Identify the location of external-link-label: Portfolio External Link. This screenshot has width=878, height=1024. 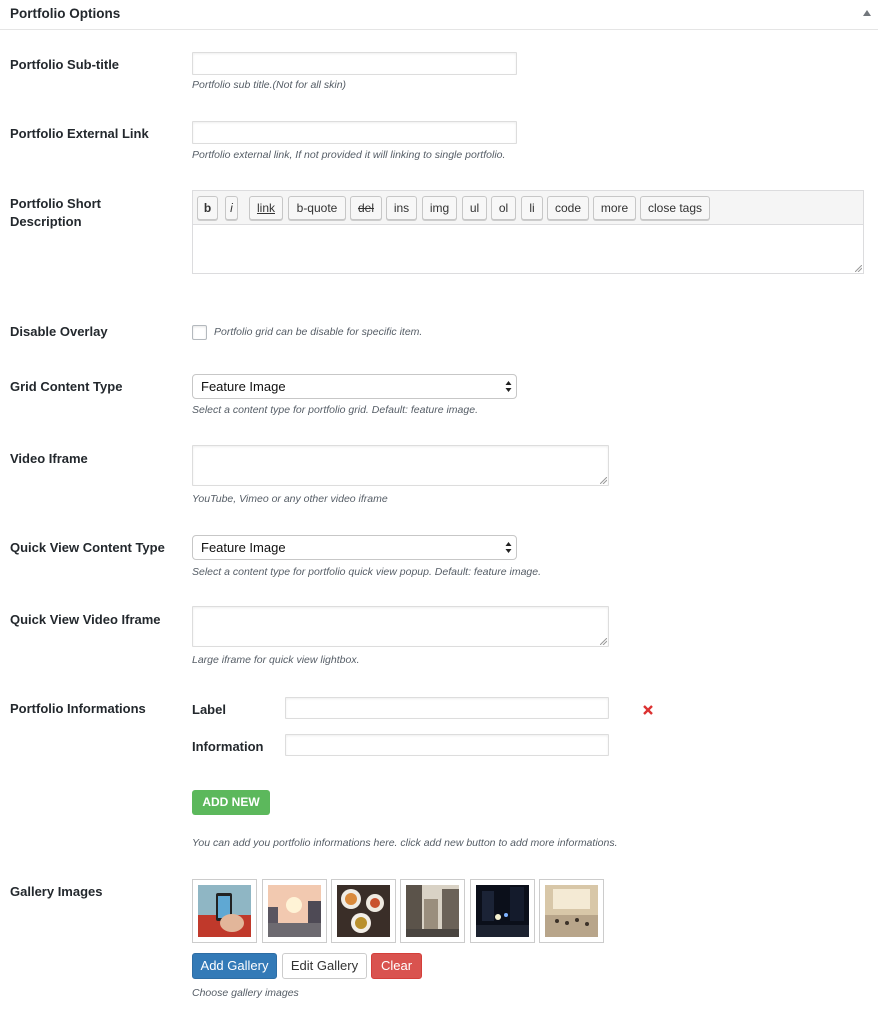
(79, 133).